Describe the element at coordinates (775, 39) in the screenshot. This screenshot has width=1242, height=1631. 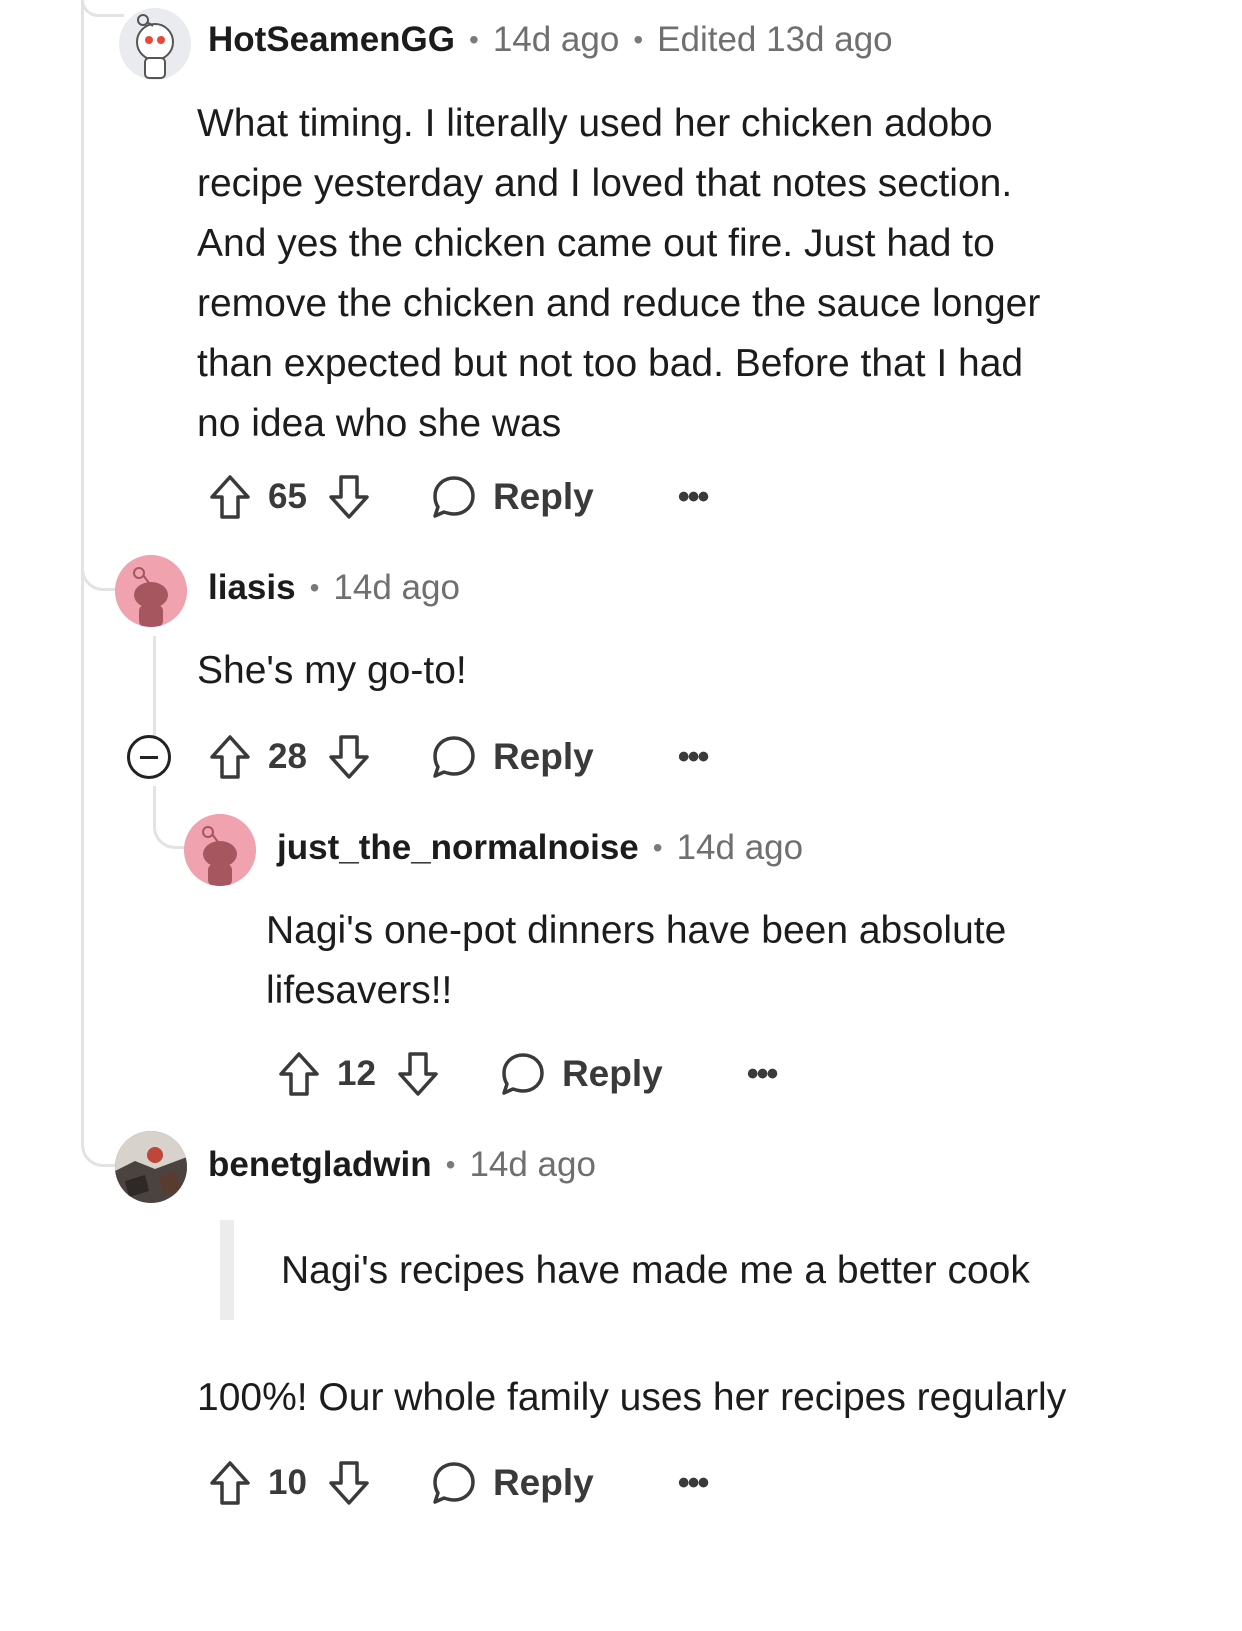
I see `edited-label: Edited 13d ago` at that location.